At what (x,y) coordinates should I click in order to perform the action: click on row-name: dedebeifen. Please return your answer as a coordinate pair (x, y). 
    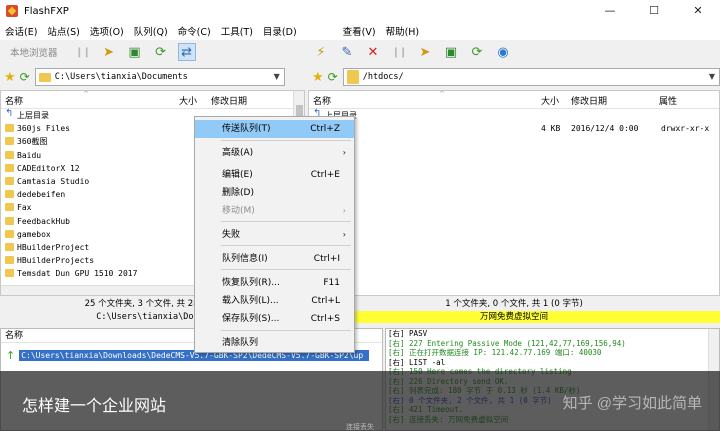
    Looking at the image, I should click on (41, 195).